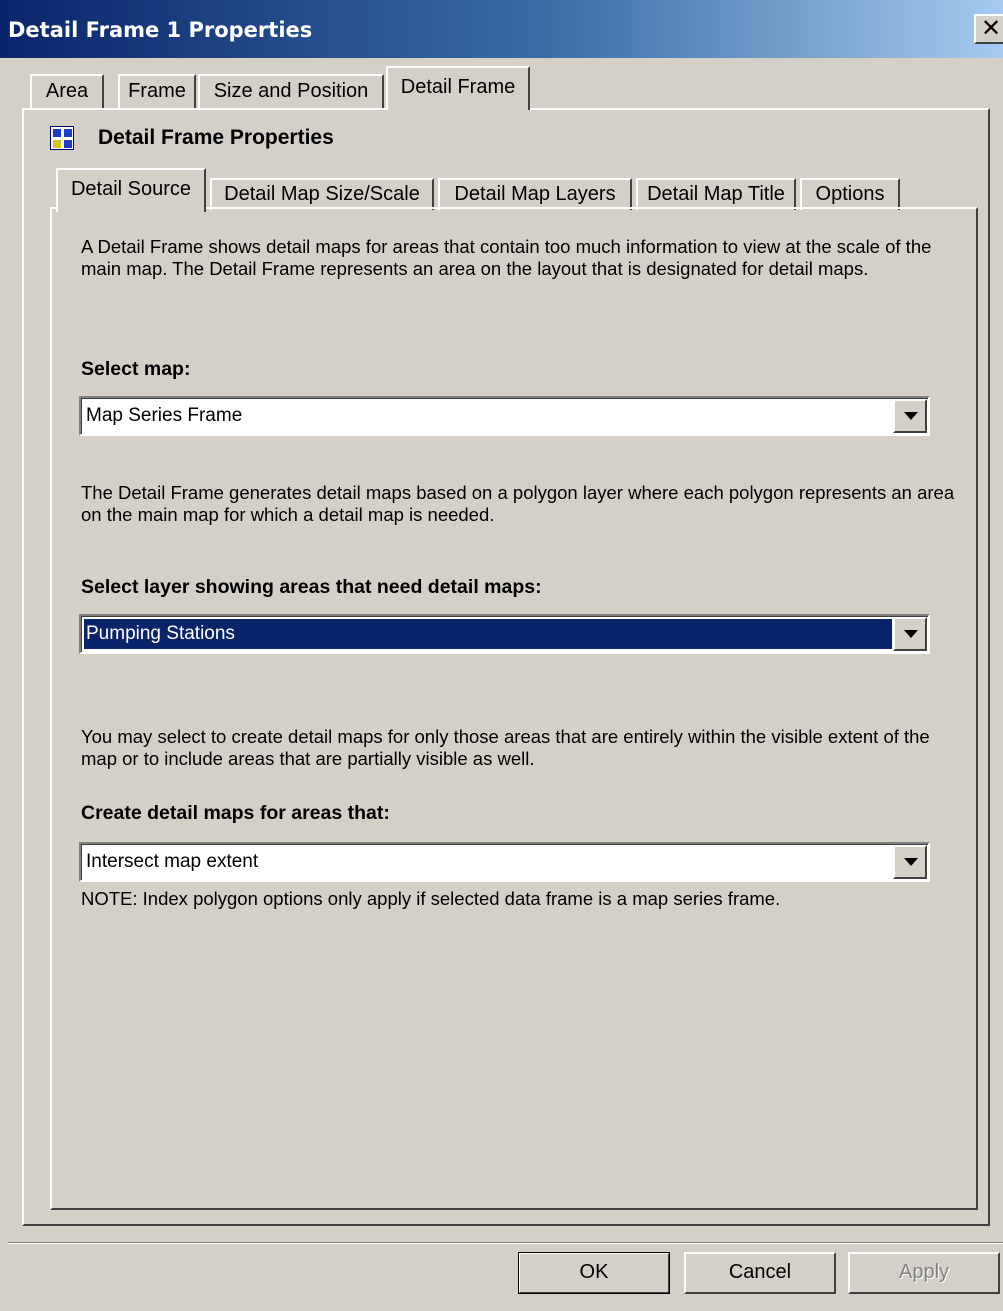 This screenshot has height=1311, width=1003. I want to click on tab-detail-map-layers-label: Detail Map Layers, so click(535, 194).